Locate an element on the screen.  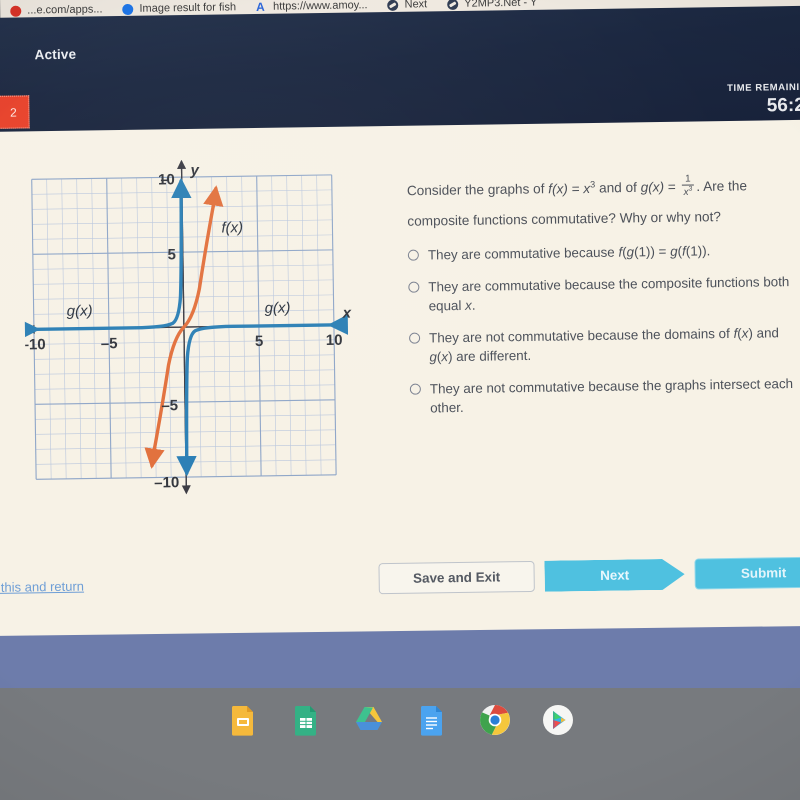
google-drive-icon is located at coordinates (369, 720).